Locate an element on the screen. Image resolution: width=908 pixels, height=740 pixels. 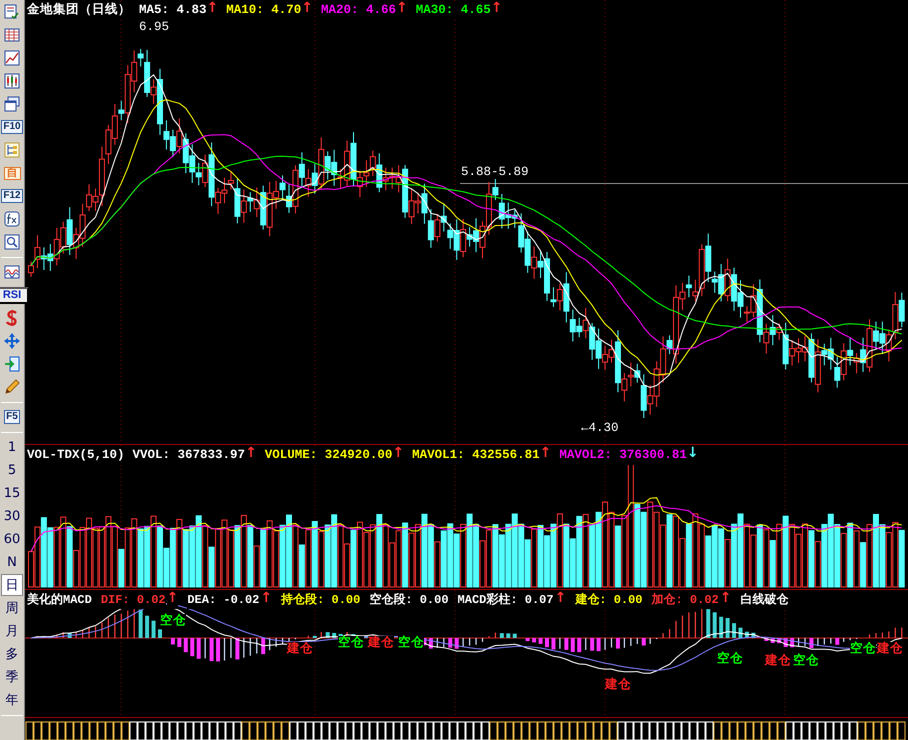
indicator-value: 持仓段: 0.00 is located at coordinates (320, 600).